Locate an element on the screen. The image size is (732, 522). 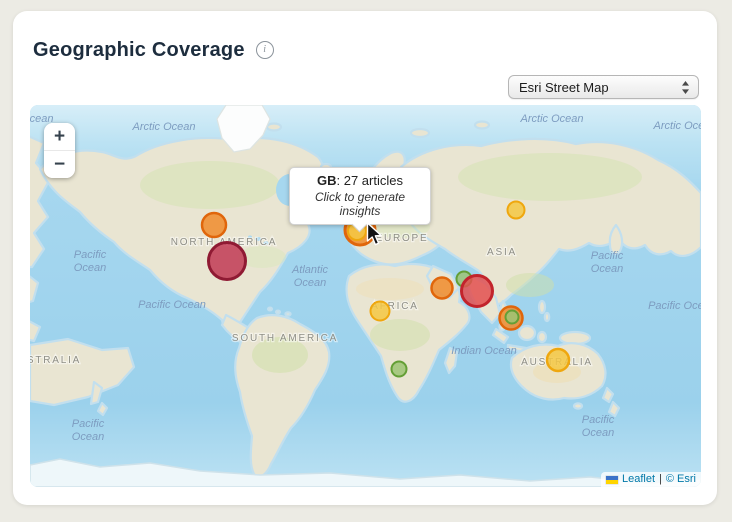
continent-label: STRALIA is located at coordinates (55, 360).